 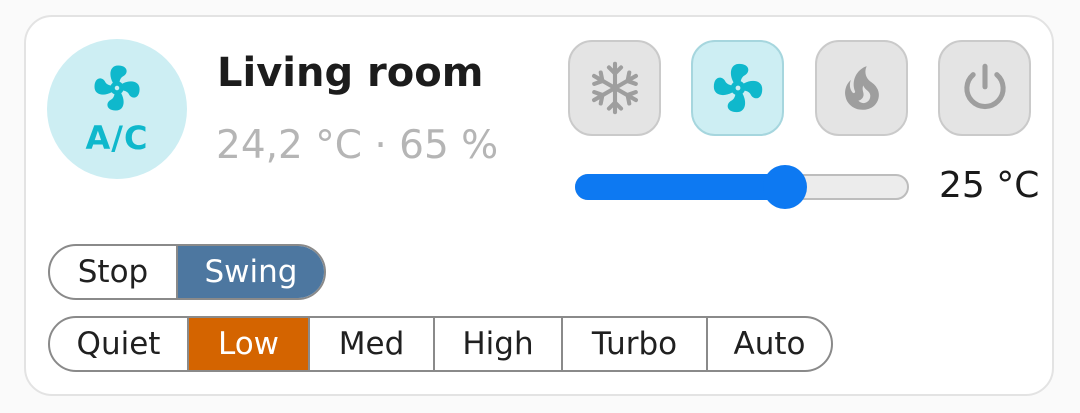 What do you see at coordinates (357, 145) in the screenshot?
I see `current-readings: 24,2 °C · 65 %` at bounding box center [357, 145].